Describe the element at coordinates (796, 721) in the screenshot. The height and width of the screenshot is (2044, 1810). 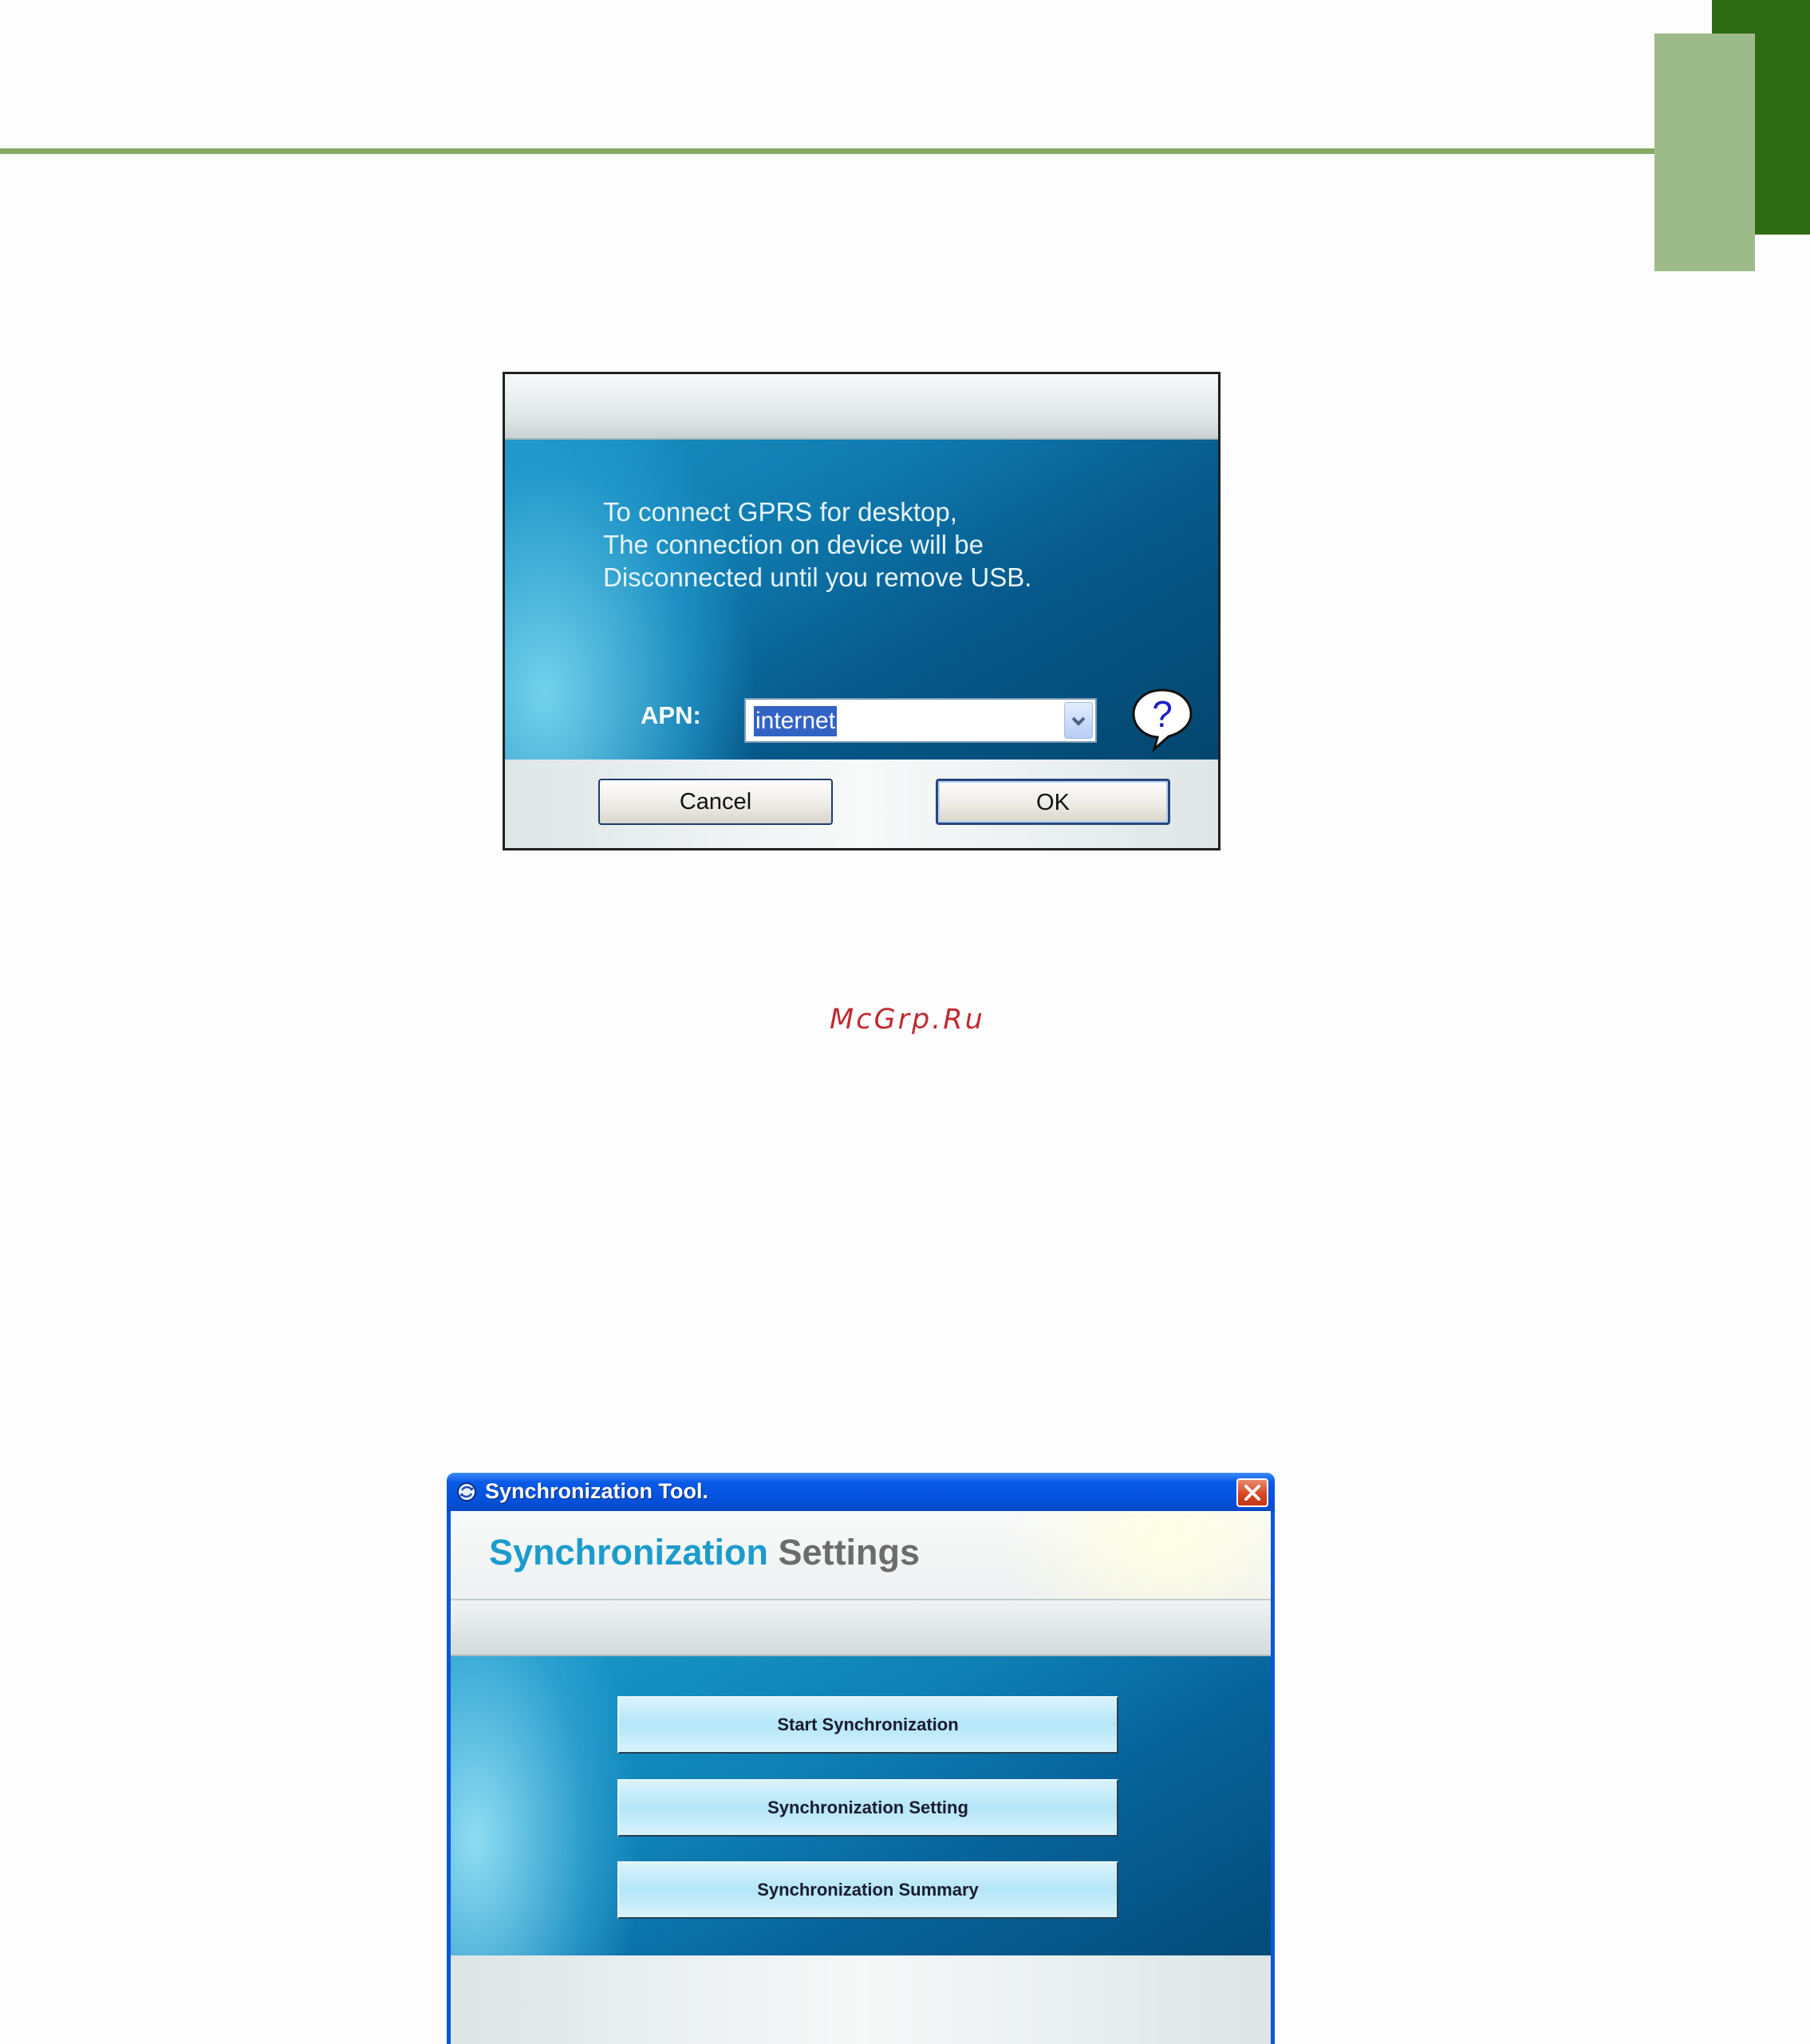
I see `apn-value: internet` at that location.